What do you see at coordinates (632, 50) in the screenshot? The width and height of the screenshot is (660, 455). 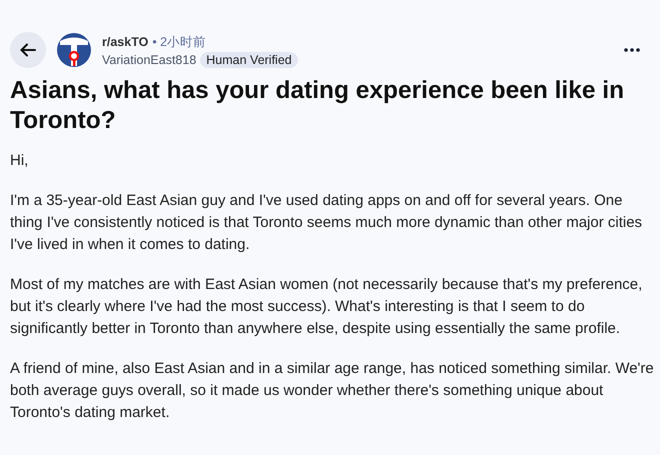 I see `more-options-icon` at bounding box center [632, 50].